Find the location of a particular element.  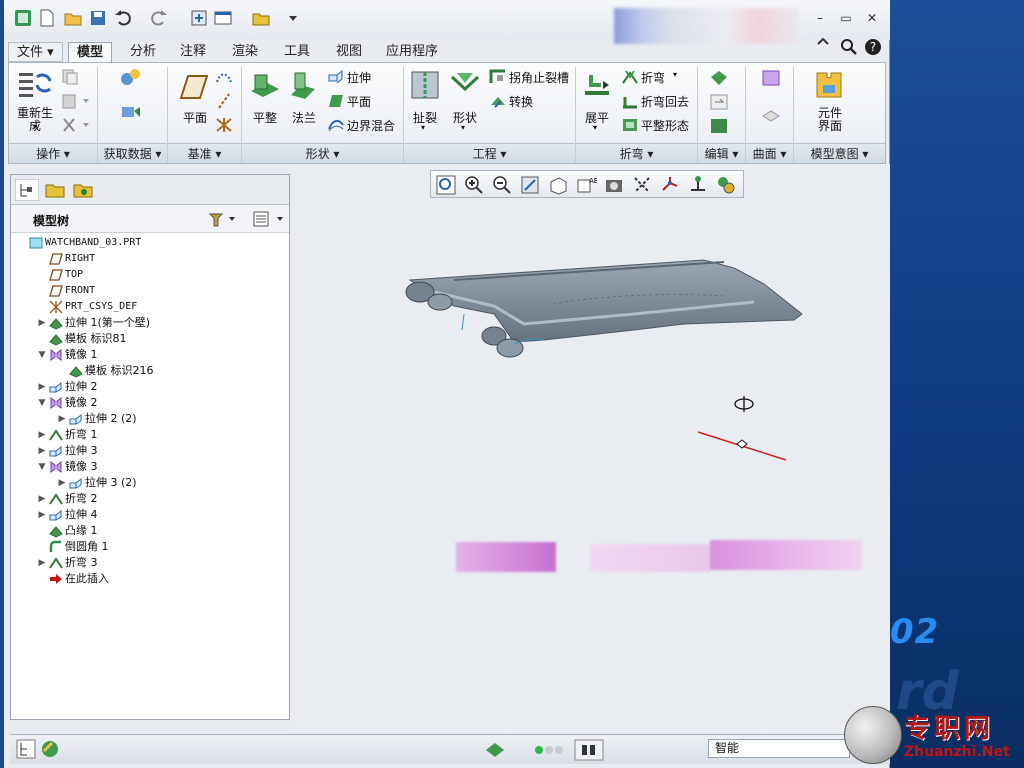

tree-item: ▶ 折弯 3 is located at coordinates (149, 563).